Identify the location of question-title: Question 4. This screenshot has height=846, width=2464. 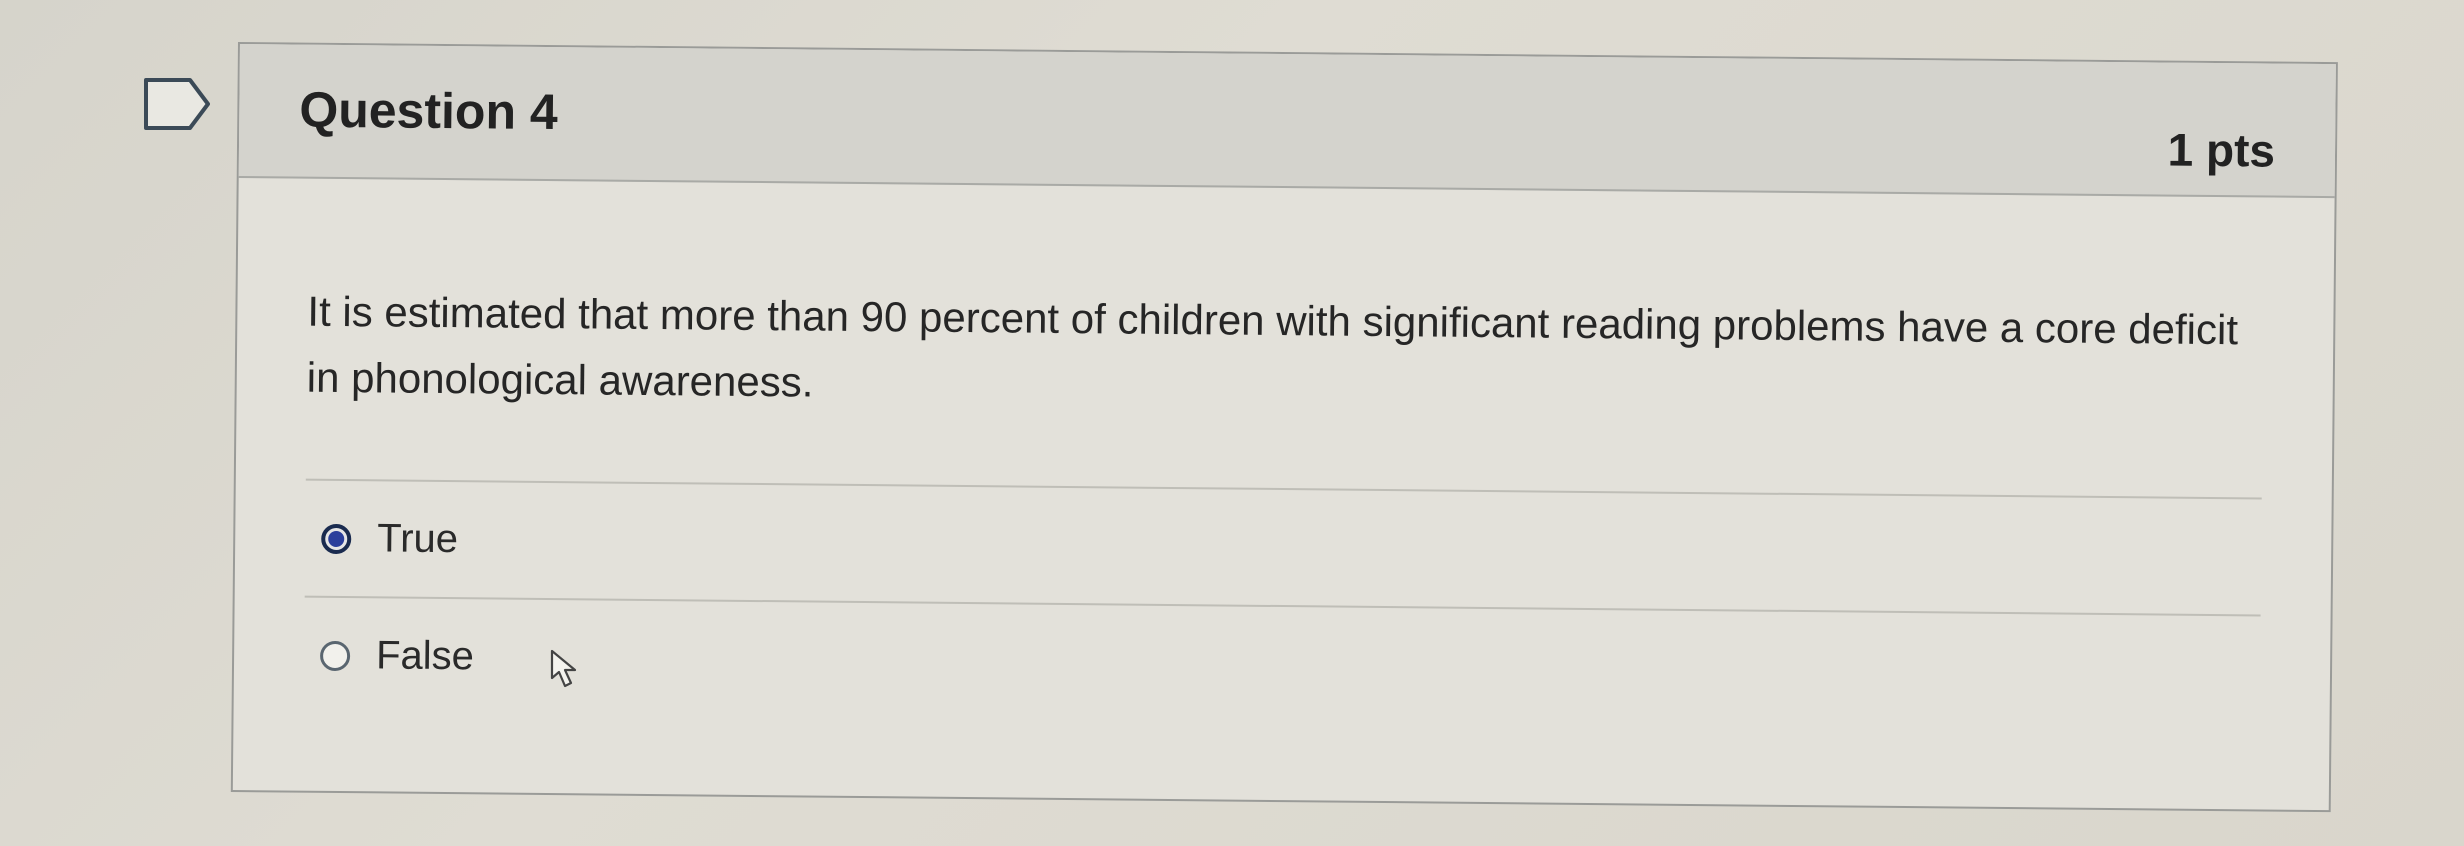
(428, 111).